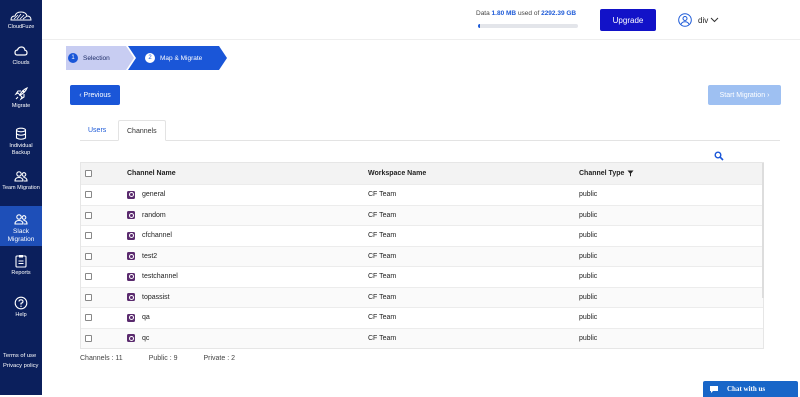 The height and width of the screenshot is (397, 800). I want to click on table-row: random CF Team public, so click(422, 215).